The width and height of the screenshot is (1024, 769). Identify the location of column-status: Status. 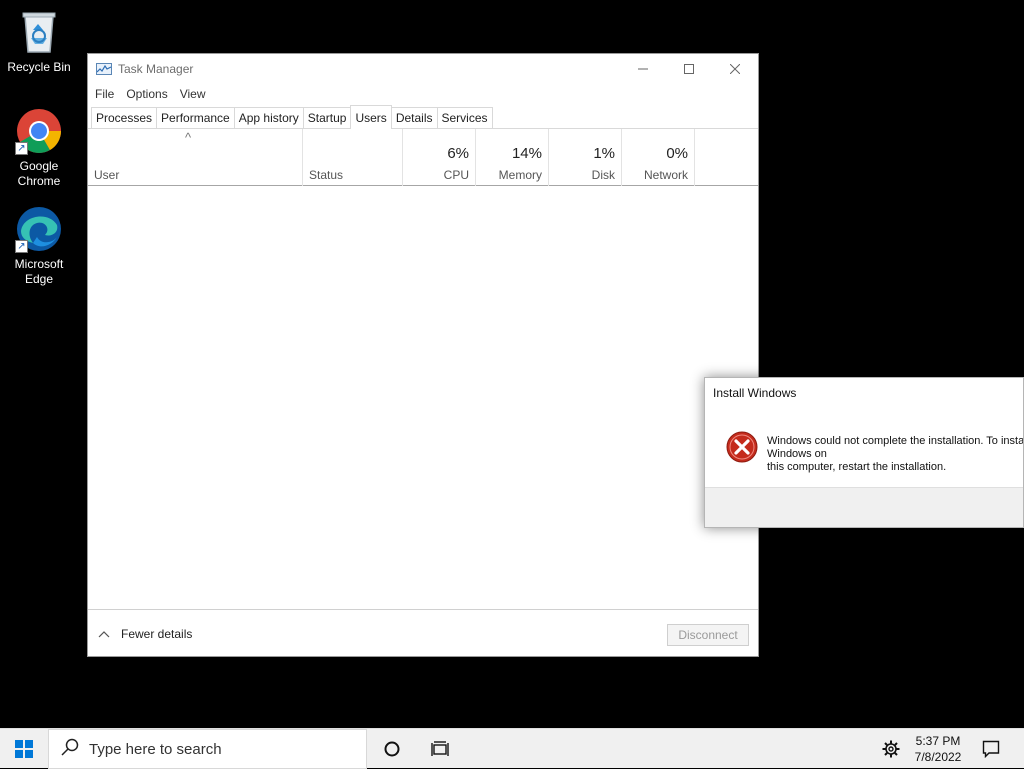
(353, 157).